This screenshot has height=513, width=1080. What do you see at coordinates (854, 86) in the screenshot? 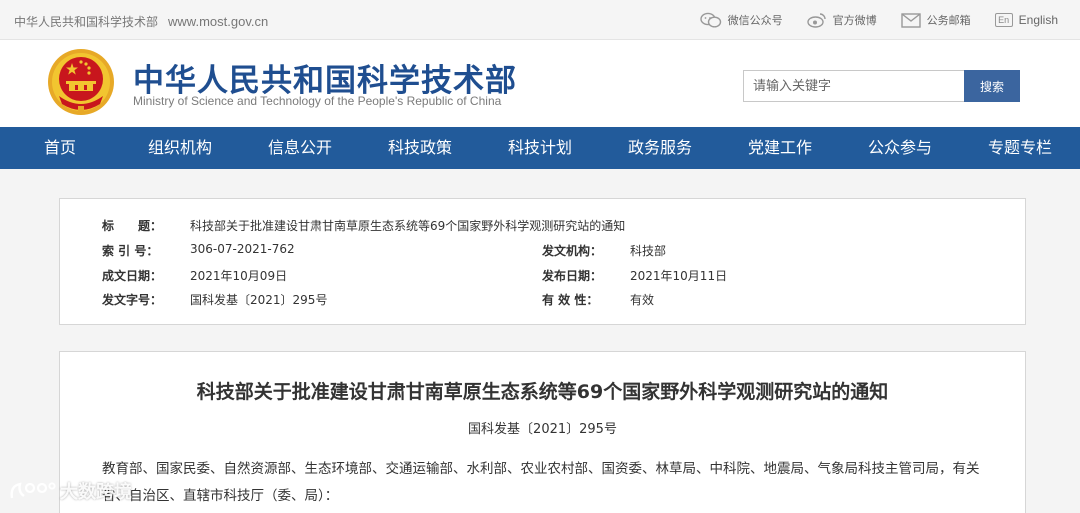
I see `search-input` at bounding box center [854, 86].